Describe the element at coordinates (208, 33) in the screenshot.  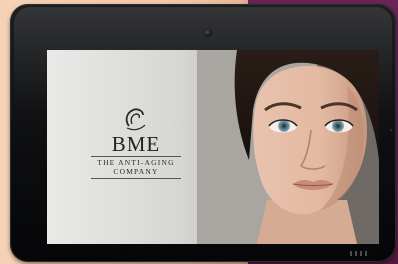
I see `front-camera-icon` at that location.